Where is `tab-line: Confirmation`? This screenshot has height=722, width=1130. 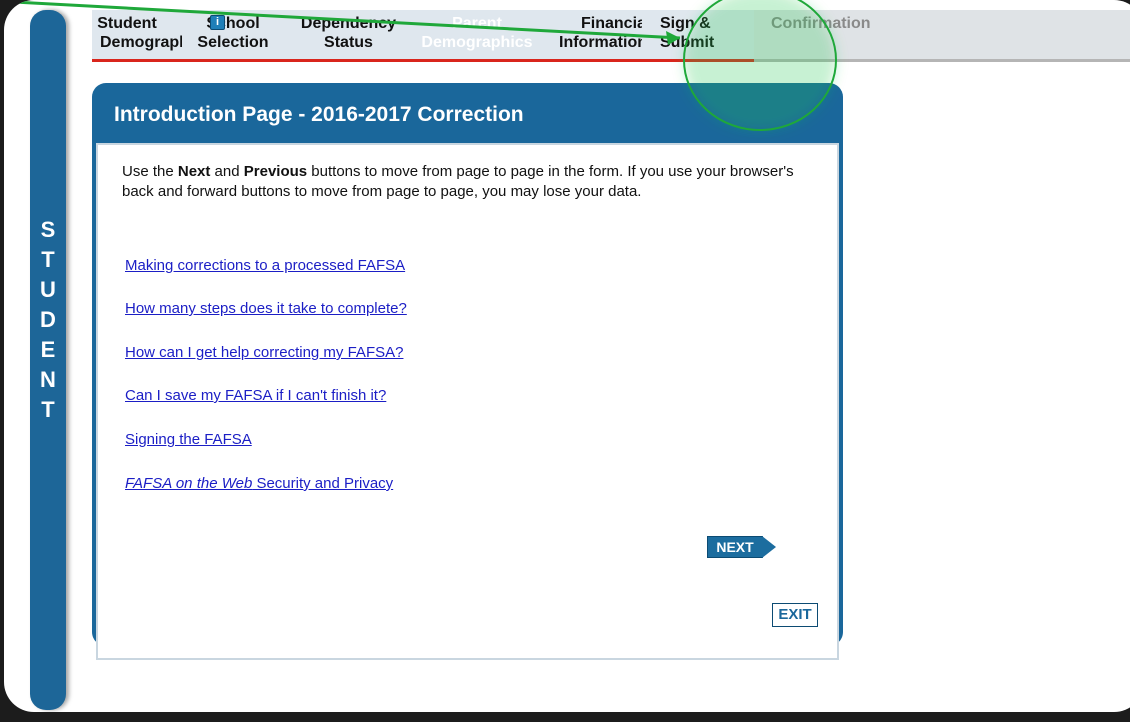 tab-line: Confirmation is located at coordinates (821, 23).